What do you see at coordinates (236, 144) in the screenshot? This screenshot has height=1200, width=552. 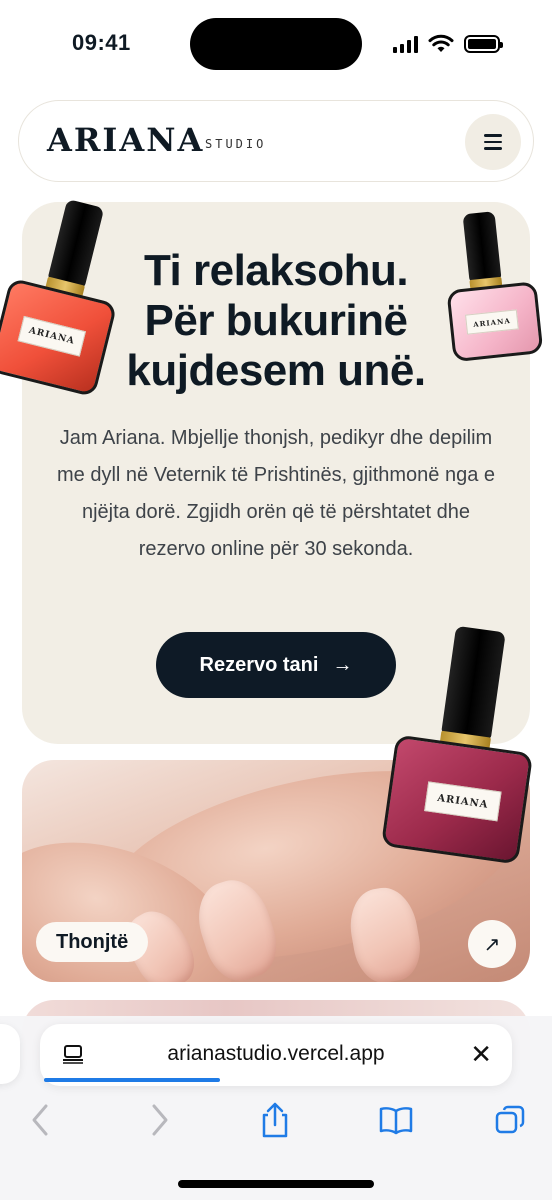 I see `logo-subtitle: STUDIO` at bounding box center [236, 144].